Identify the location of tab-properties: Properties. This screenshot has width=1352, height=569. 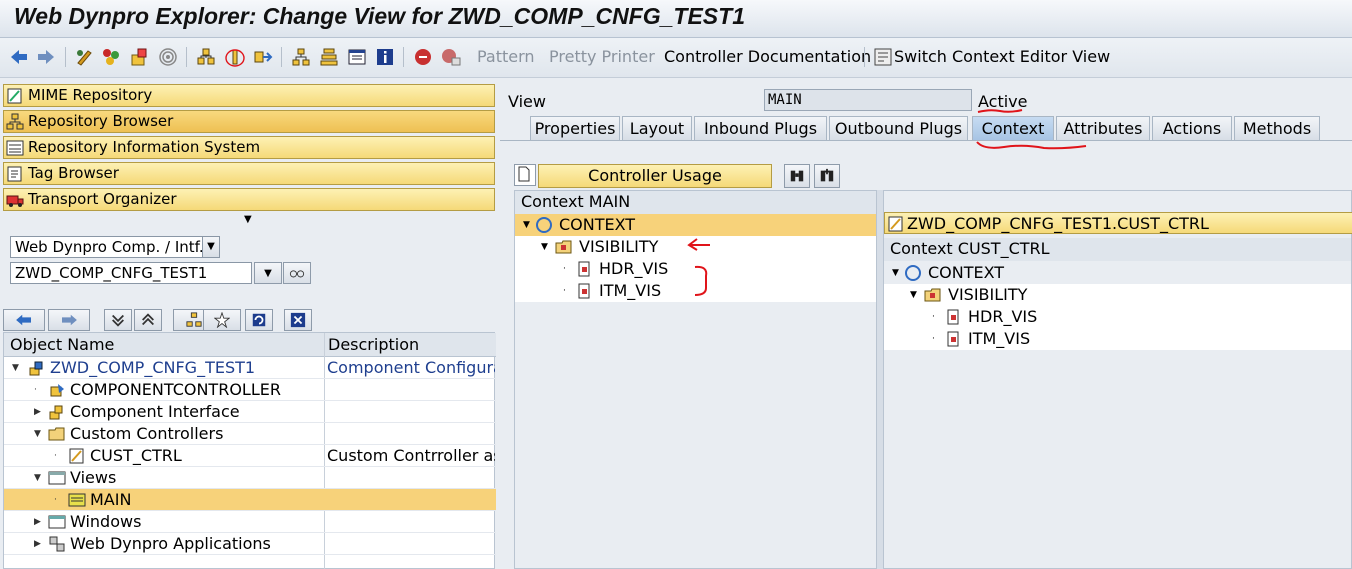
(575, 128).